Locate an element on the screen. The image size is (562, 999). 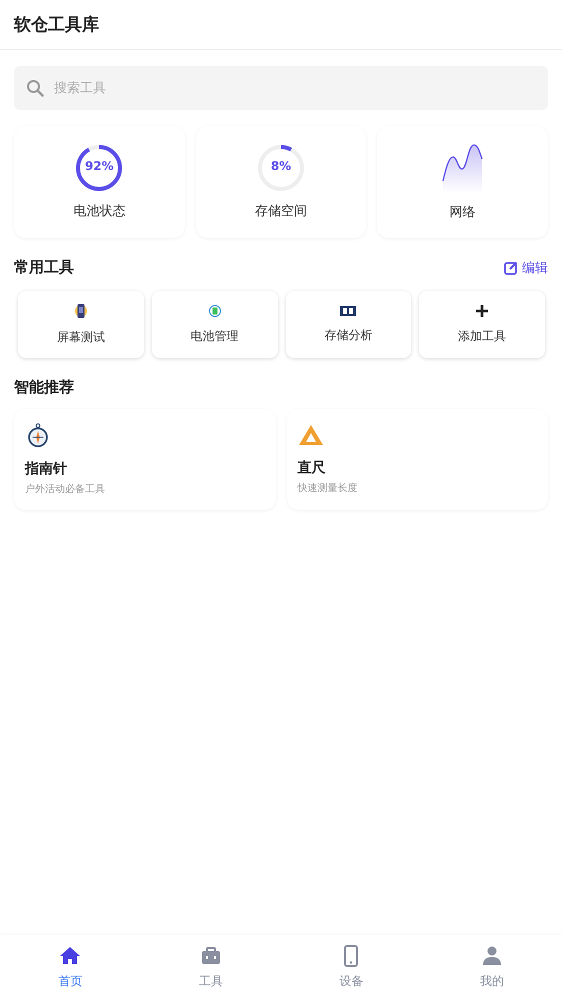
plus-icon is located at coordinates (482, 311).